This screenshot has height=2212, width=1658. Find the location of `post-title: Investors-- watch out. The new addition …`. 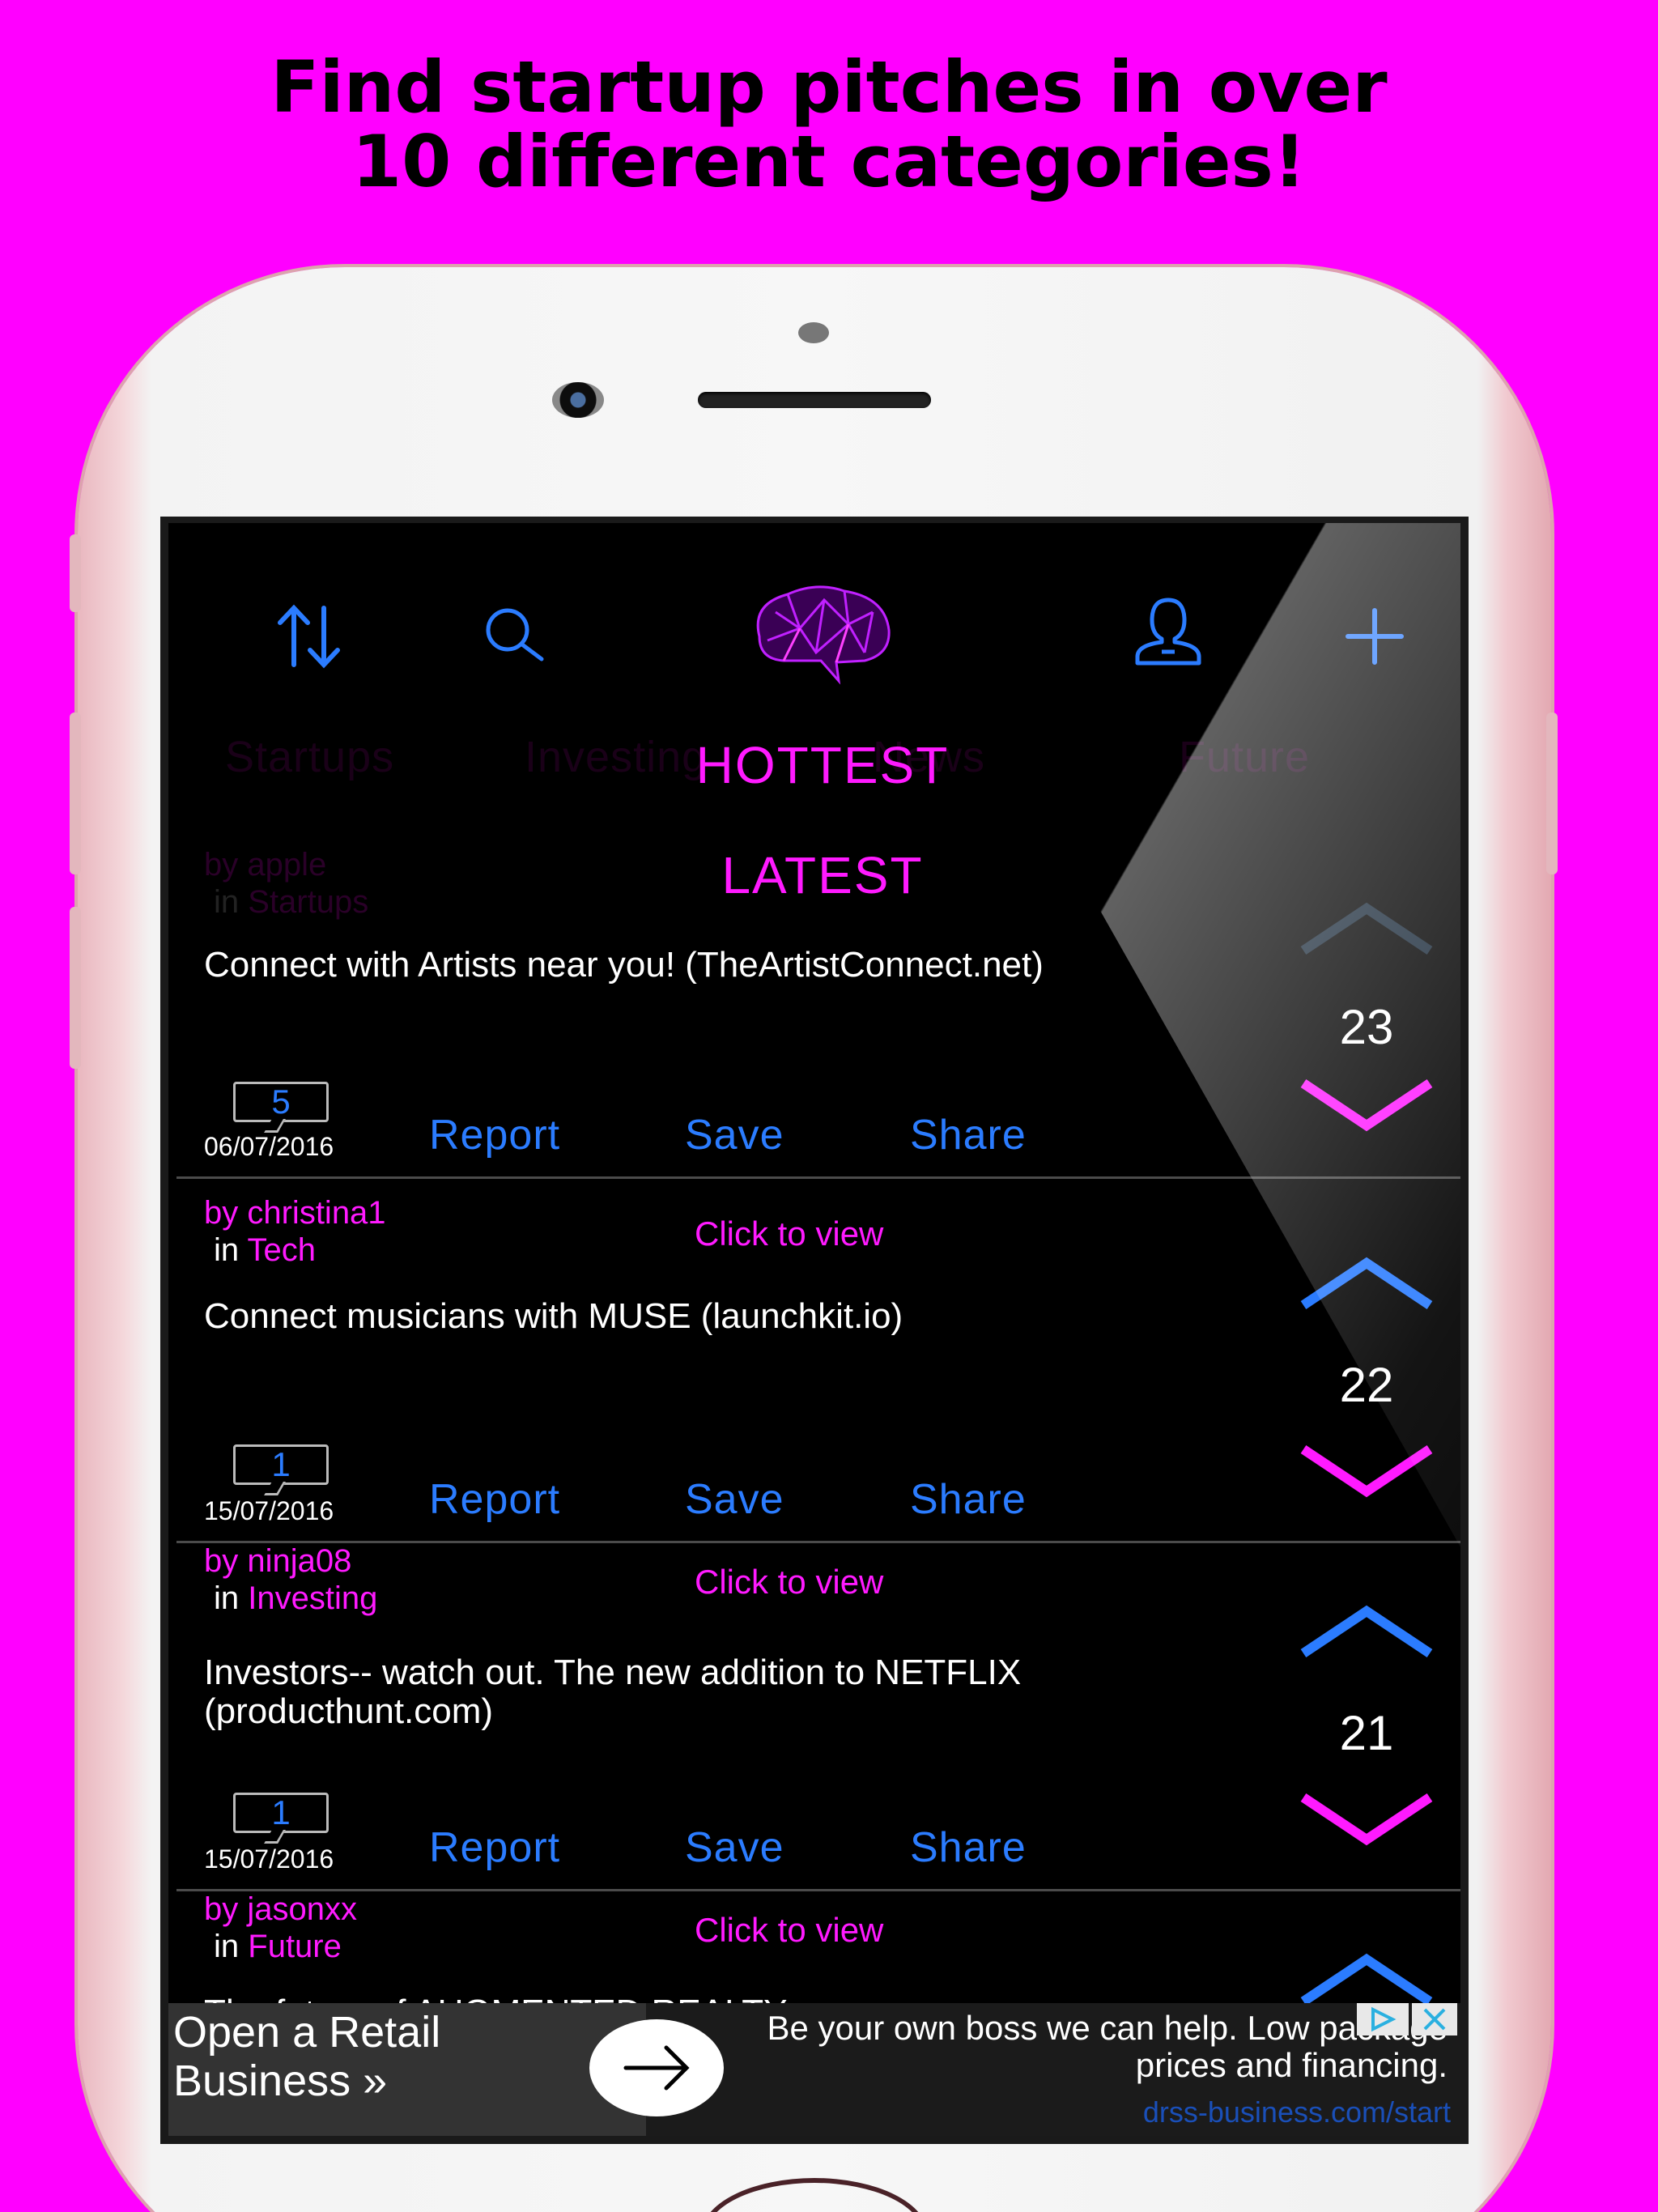

post-title: Investors-- watch out. The new addition … is located at coordinates (673, 1692).